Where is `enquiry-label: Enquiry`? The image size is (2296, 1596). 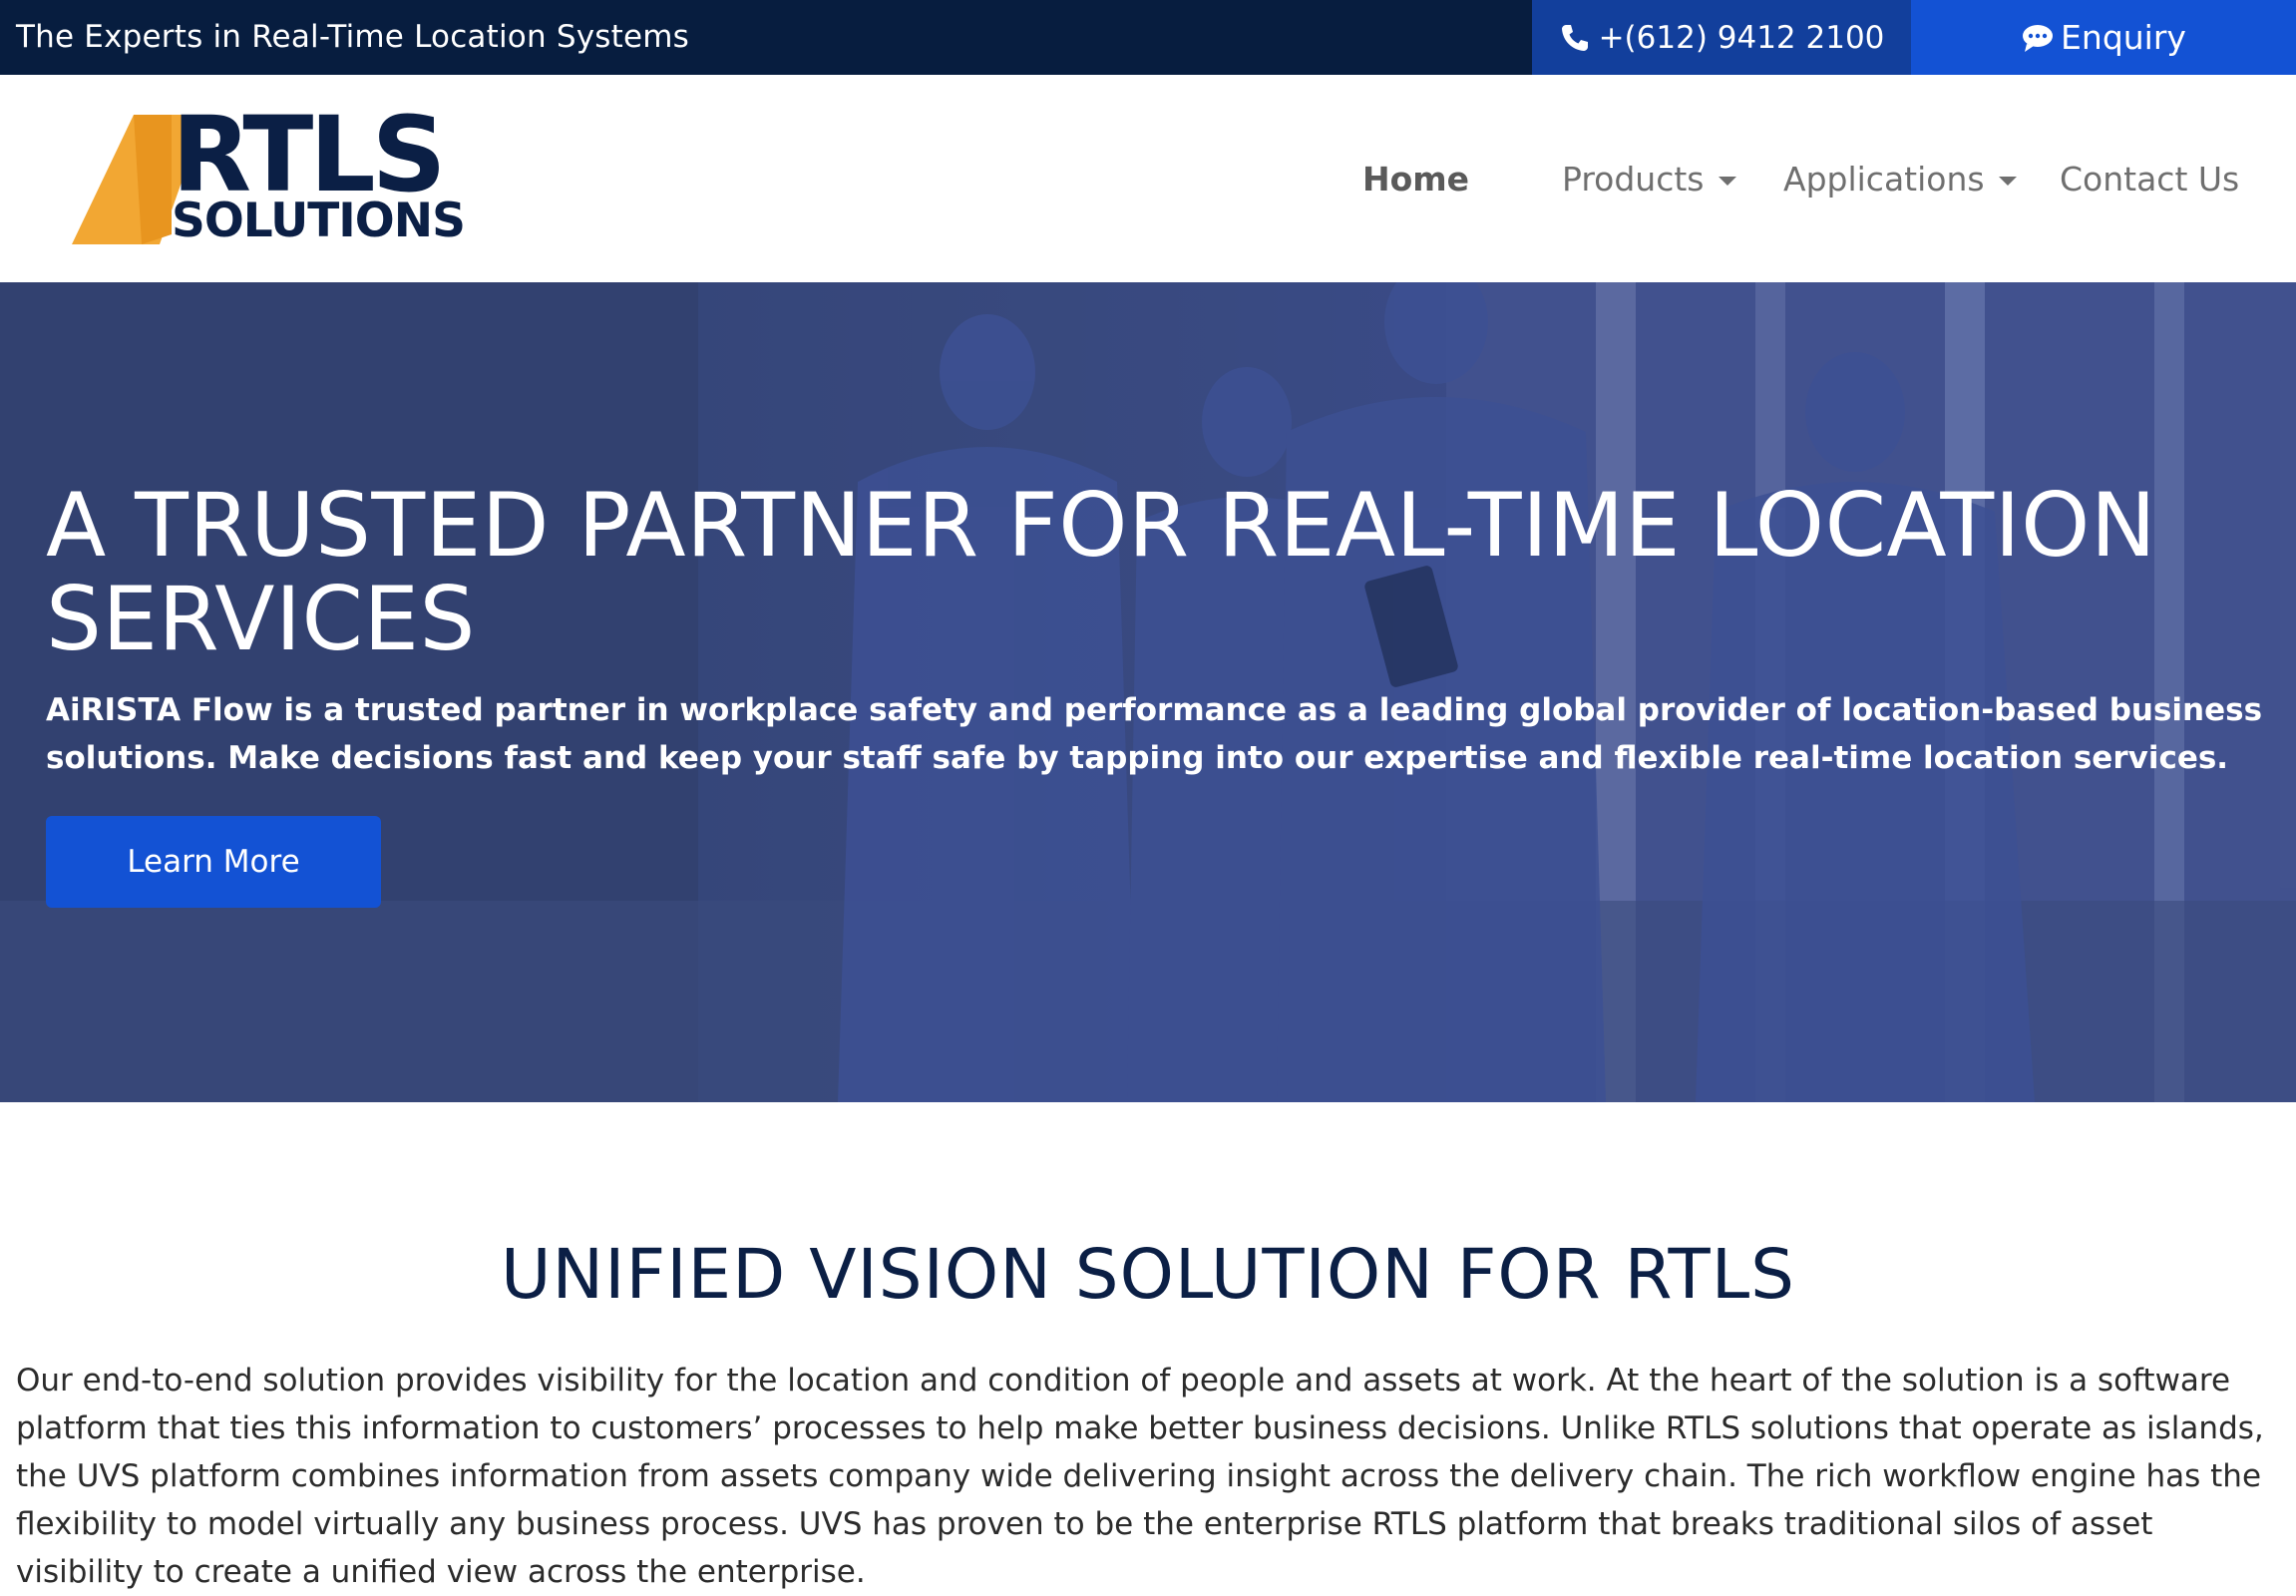
enquiry-label: Enquiry is located at coordinates (2123, 37).